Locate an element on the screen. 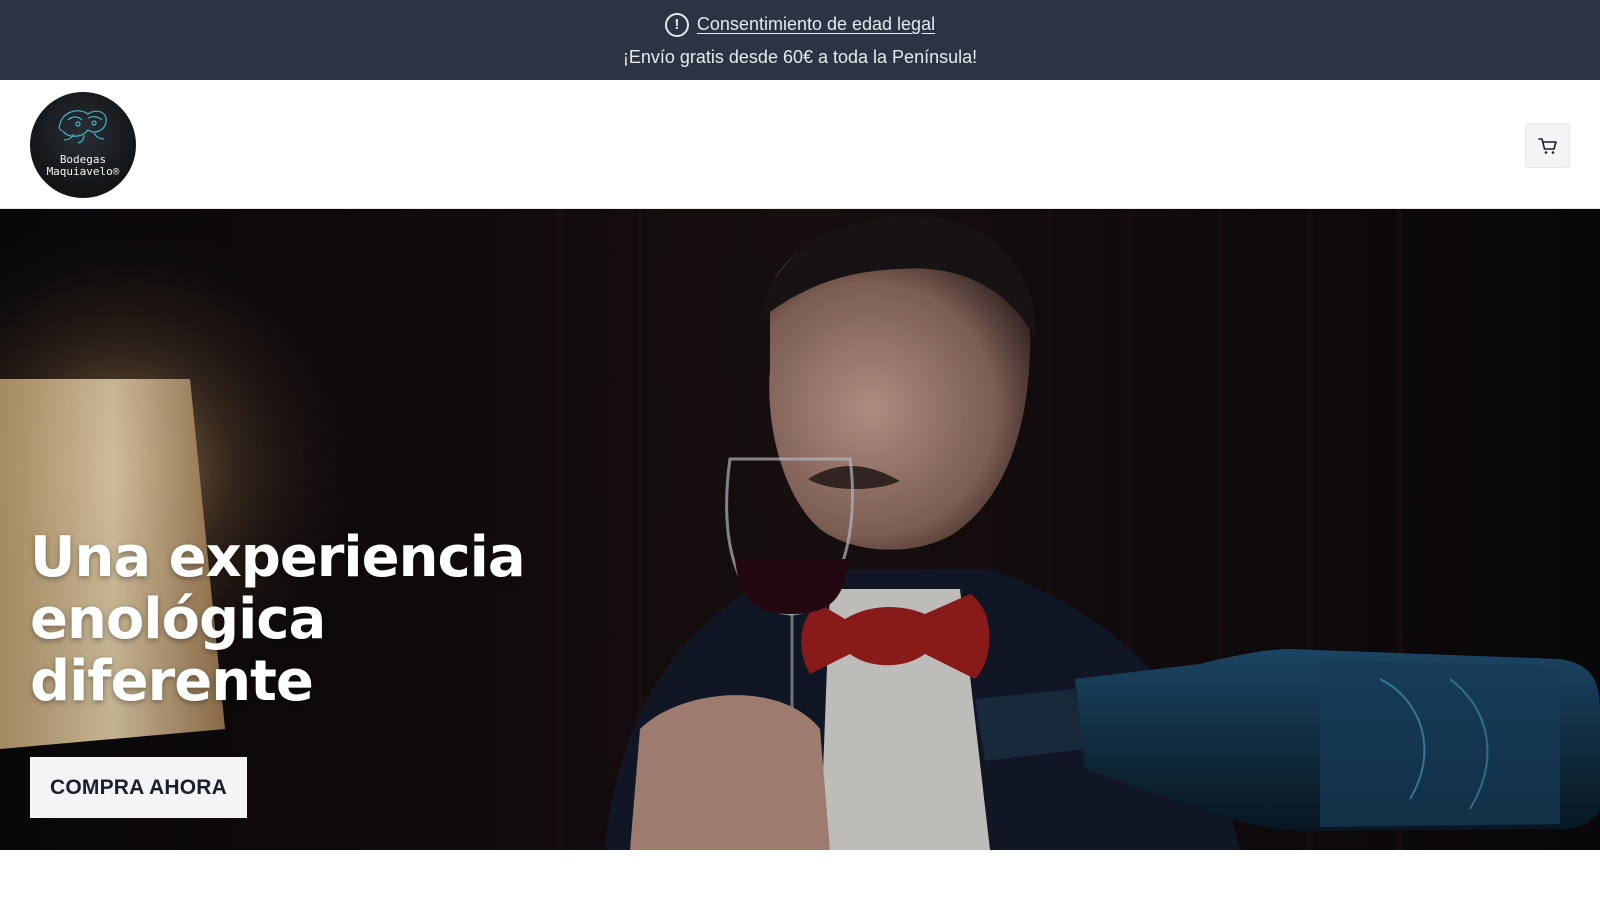 This screenshot has height=900, width=1600. hero-title: Una experiencia enológica diferente is located at coordinates (278, 619).